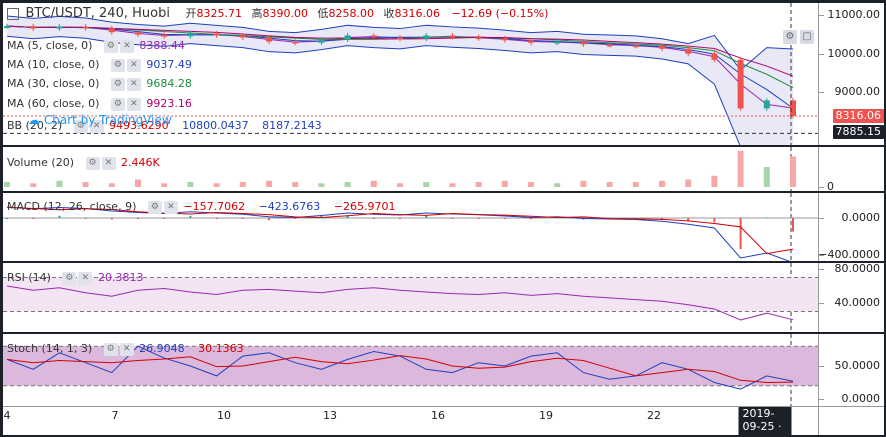  What do you see at coordinates (821, 218) in the screenshot?
I see `tick-mark` at bounding box center [821, 218].